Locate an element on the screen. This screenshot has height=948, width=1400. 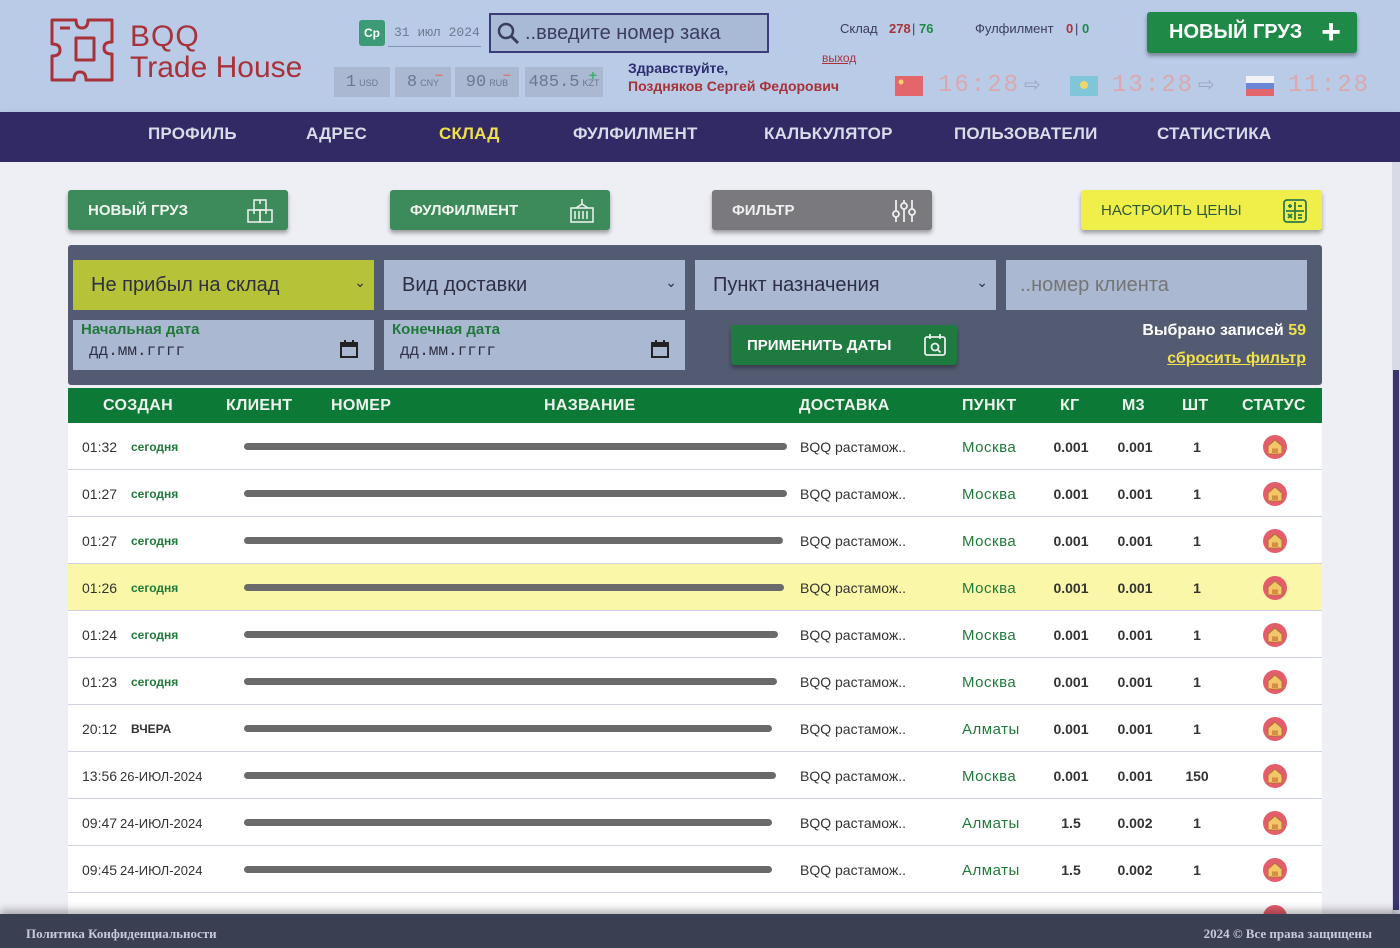
nav-warehouse: СКЛАД is located at coordinates (469, 134).